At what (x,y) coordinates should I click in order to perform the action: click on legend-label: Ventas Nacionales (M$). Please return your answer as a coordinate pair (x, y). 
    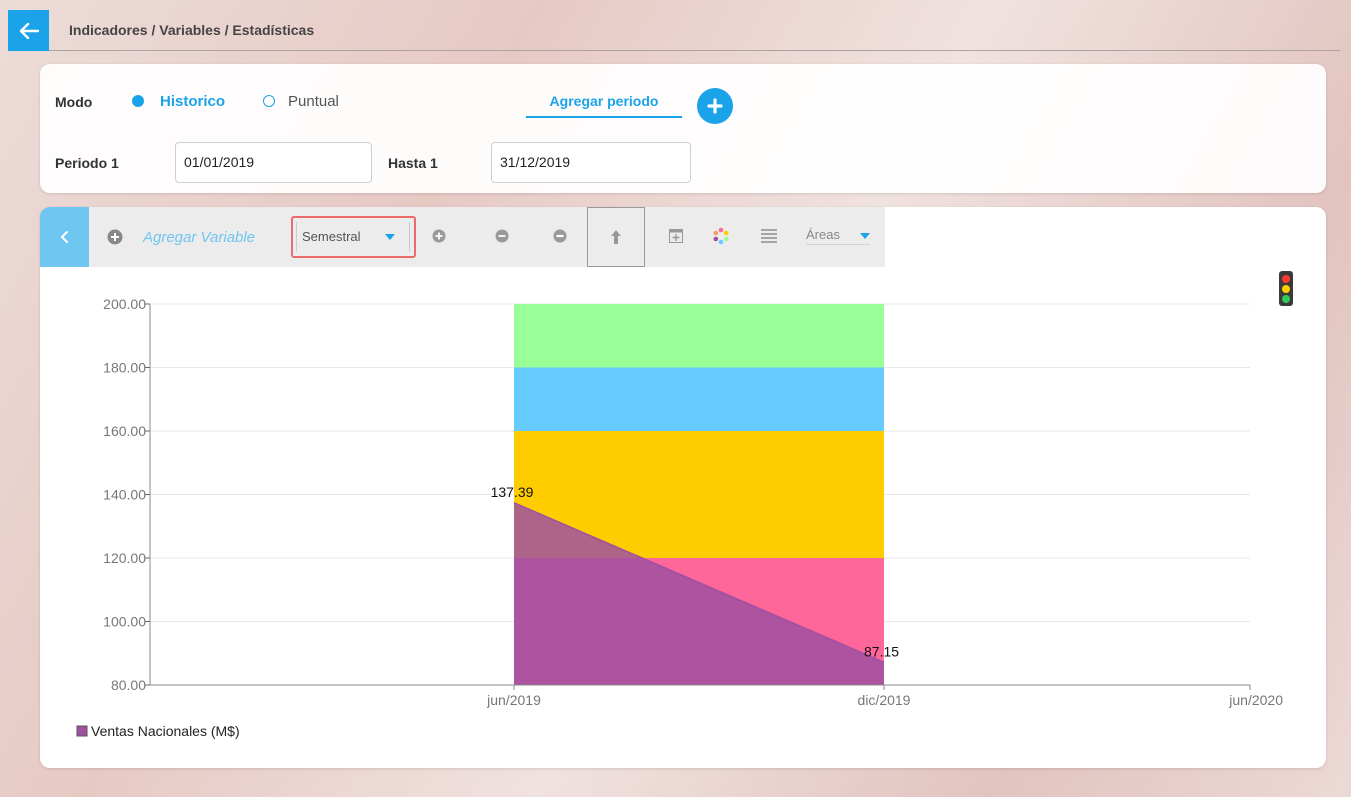
    Looking at the image, I should click on (165, 731).